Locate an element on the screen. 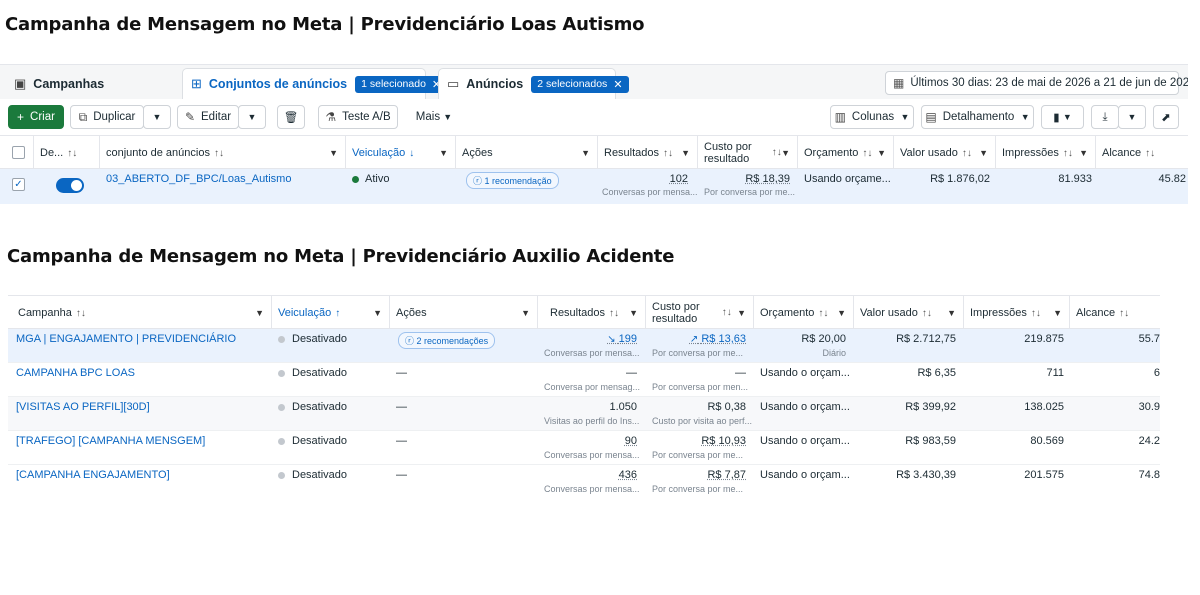 The width and height of the screenshot is (1200, 595). ab-test-button: ⚗ Teste A/B is located at coordinates (358, 117).